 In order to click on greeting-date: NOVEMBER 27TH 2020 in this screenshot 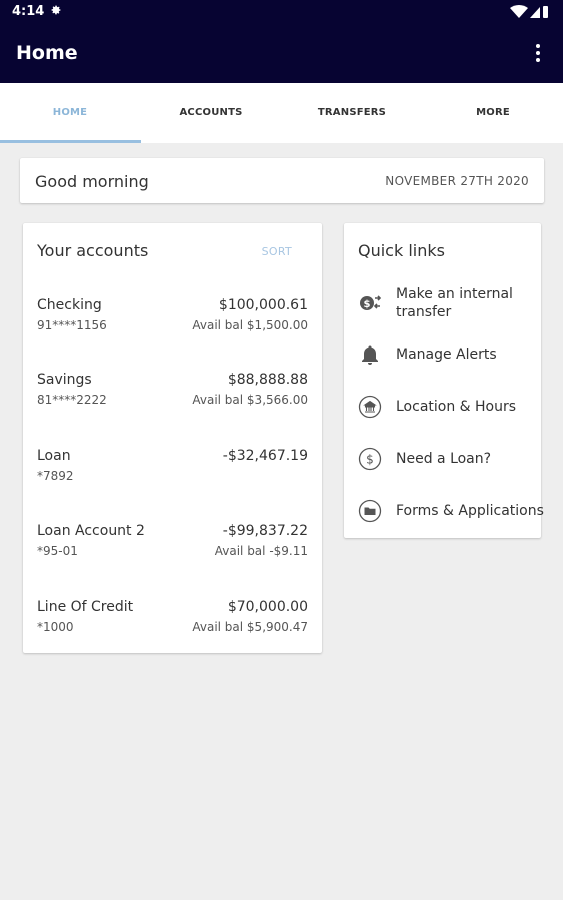, I will do `click(457, 181)`.